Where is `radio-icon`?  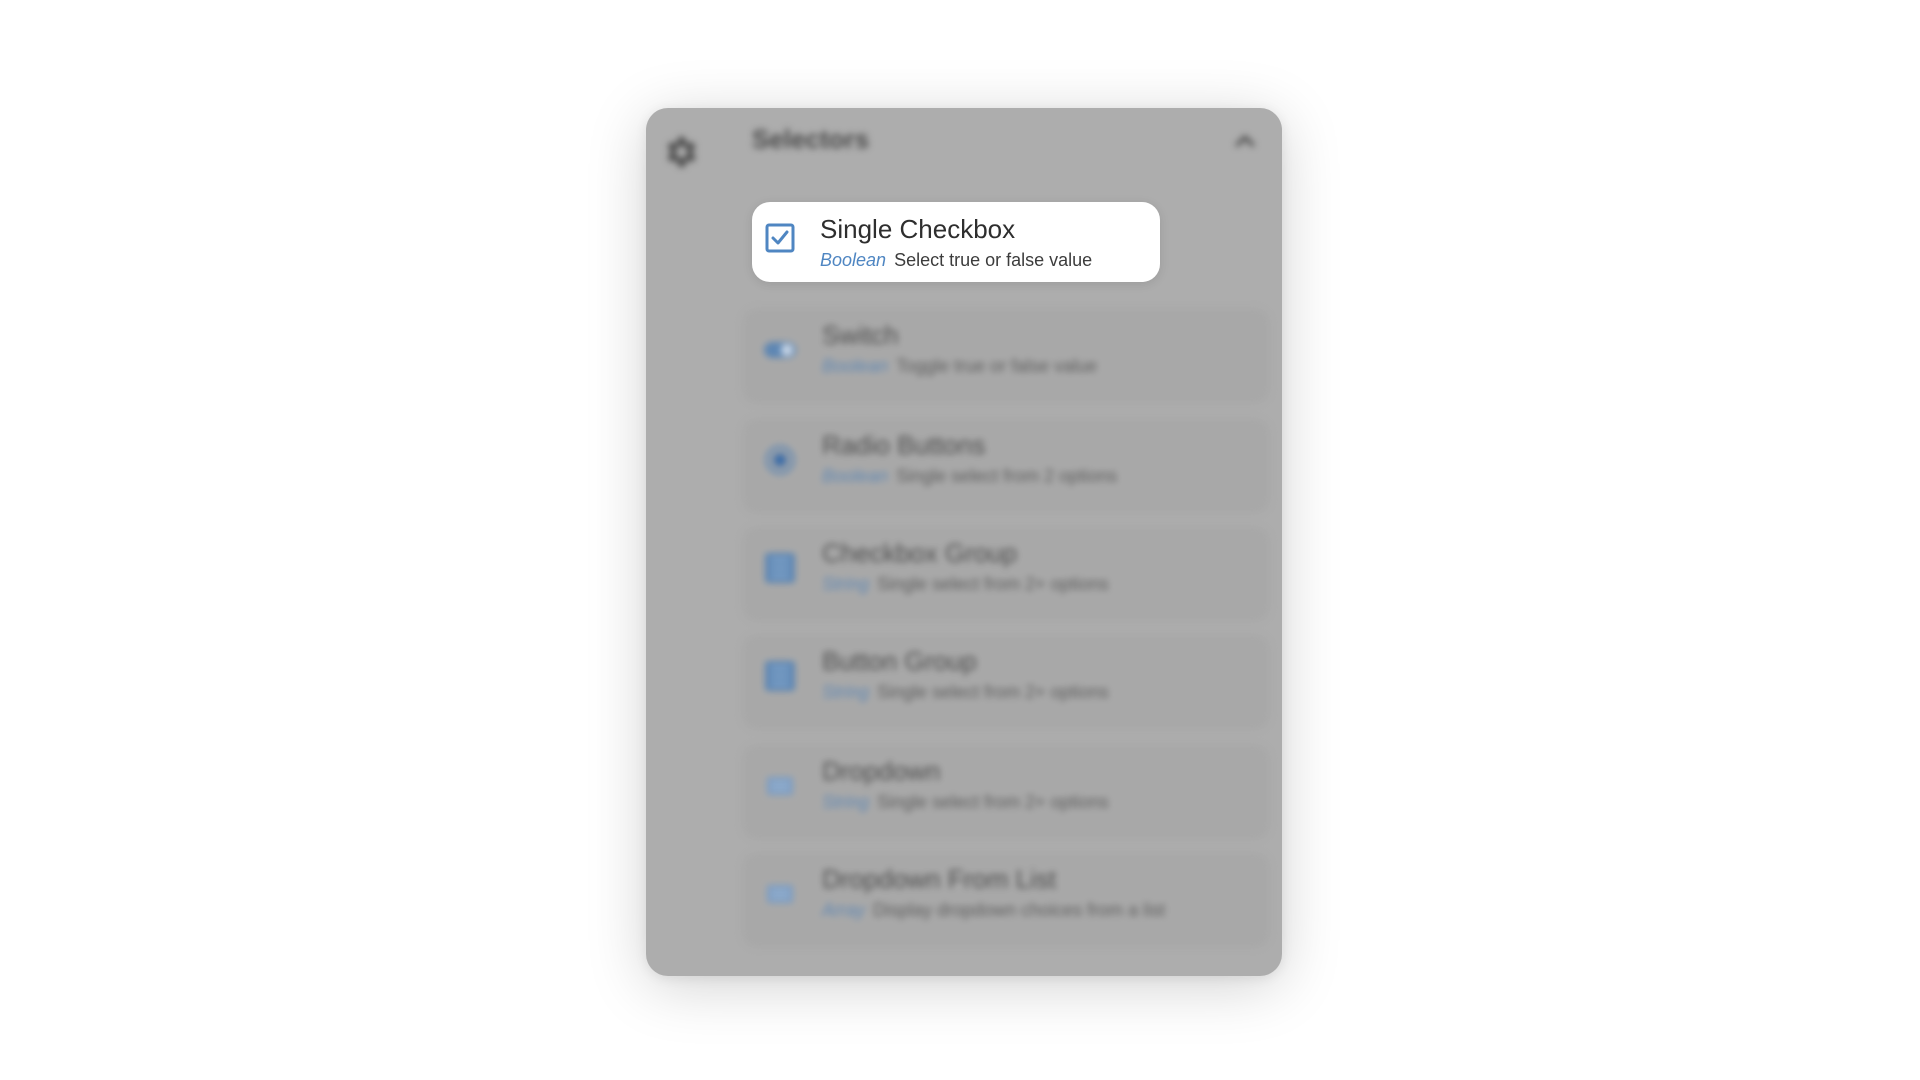
radio-icon is located at coordinates (780, 460).